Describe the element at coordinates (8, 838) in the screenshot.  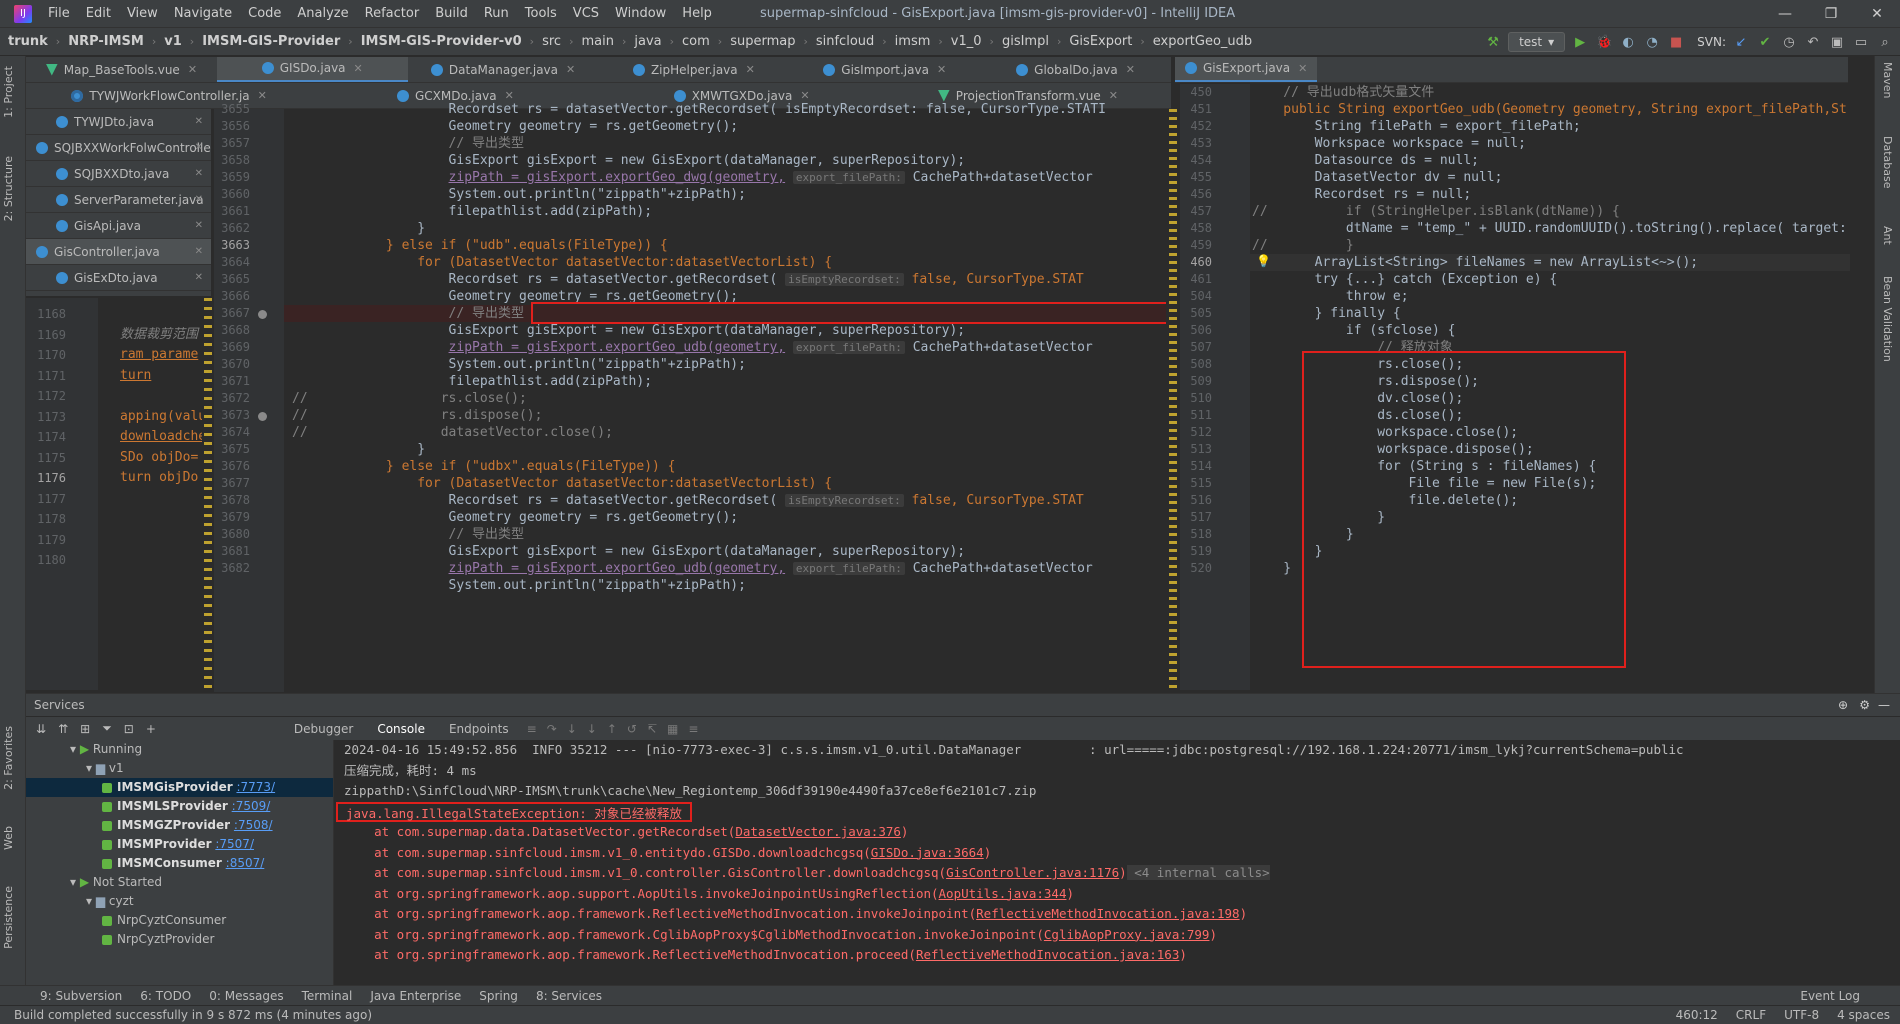
I see `web-tab: Web` at that location.